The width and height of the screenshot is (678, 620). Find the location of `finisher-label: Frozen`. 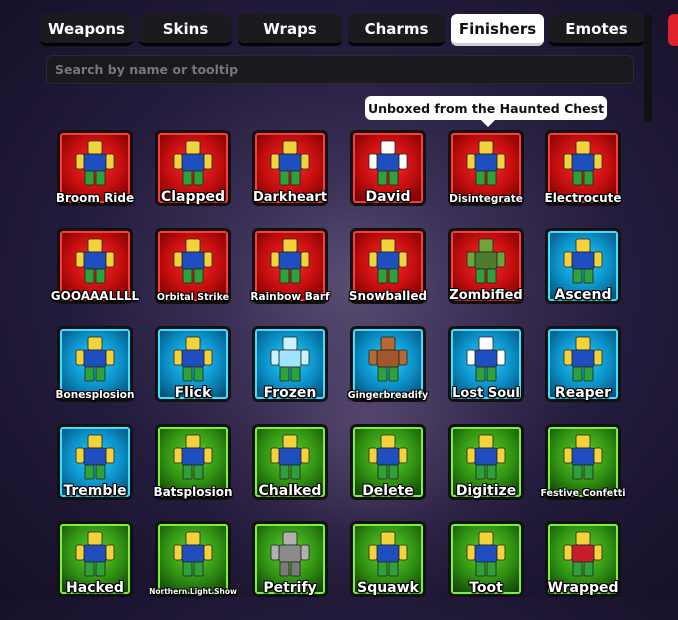

finisher-label: Frozen is located at coordinates (290, 393).